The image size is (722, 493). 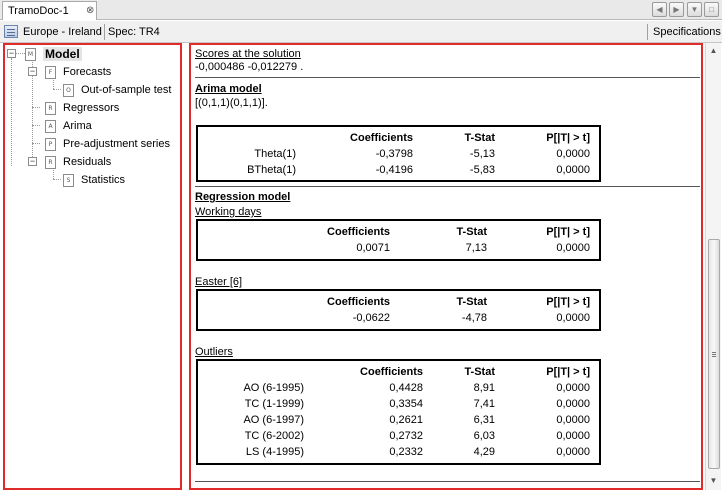 What do you see at coordinates (273, 388) in the screenshot?
I see `row-label: AO (6-1995)` at bounding box center [273, 388].